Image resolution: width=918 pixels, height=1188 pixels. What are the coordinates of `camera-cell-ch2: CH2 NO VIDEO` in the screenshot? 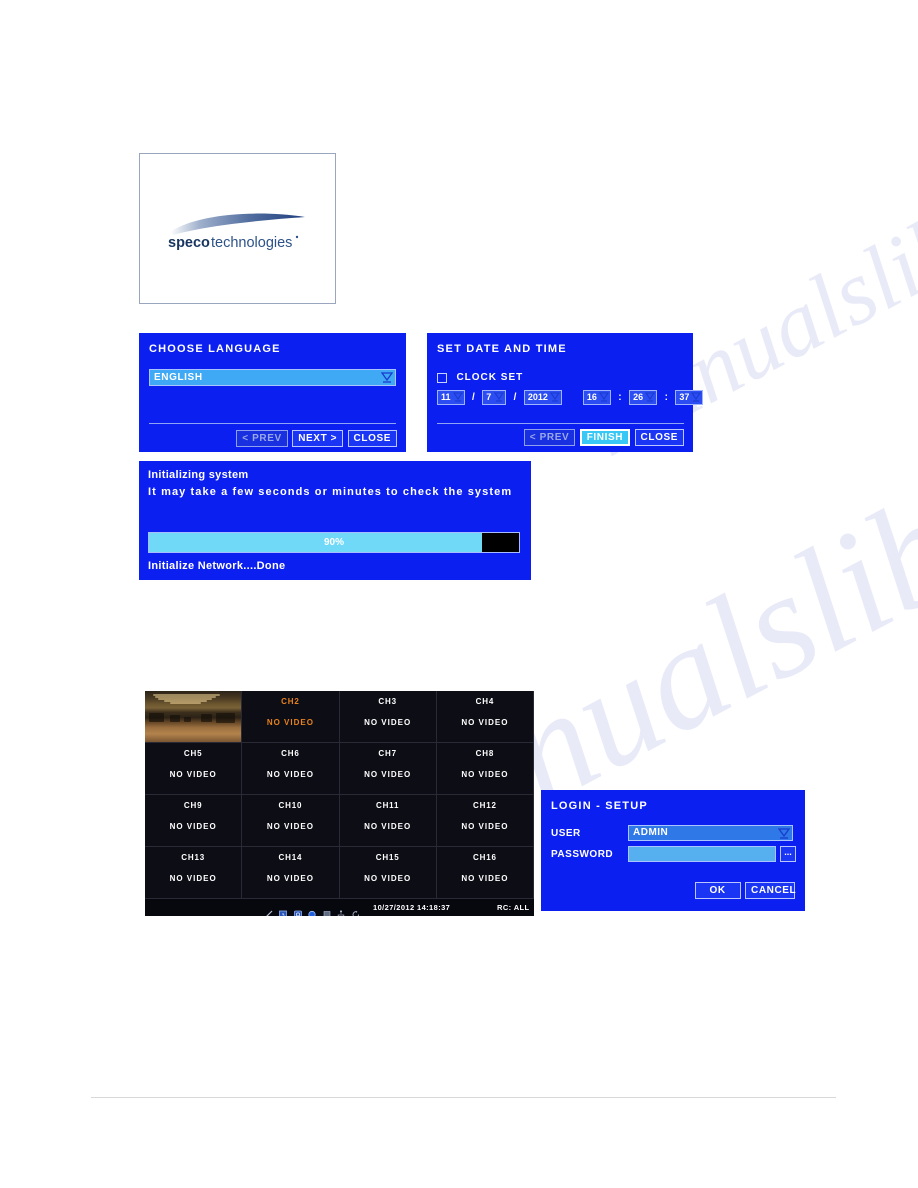 It's located at (291, 717).